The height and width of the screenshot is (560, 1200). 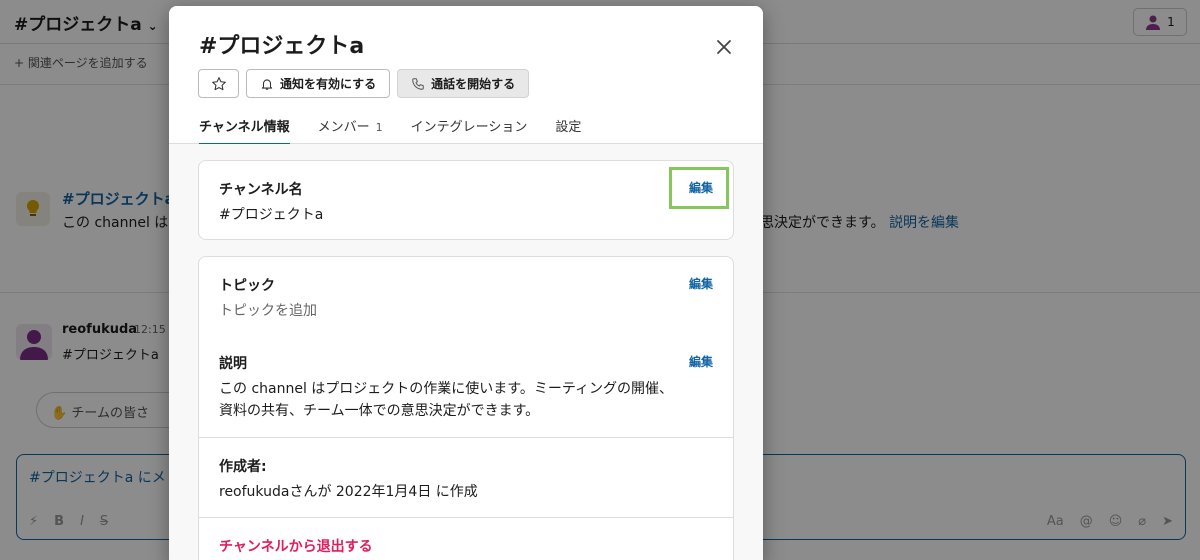 I want to click on tab-members: メンバー 1, so click(x=350, y=130).